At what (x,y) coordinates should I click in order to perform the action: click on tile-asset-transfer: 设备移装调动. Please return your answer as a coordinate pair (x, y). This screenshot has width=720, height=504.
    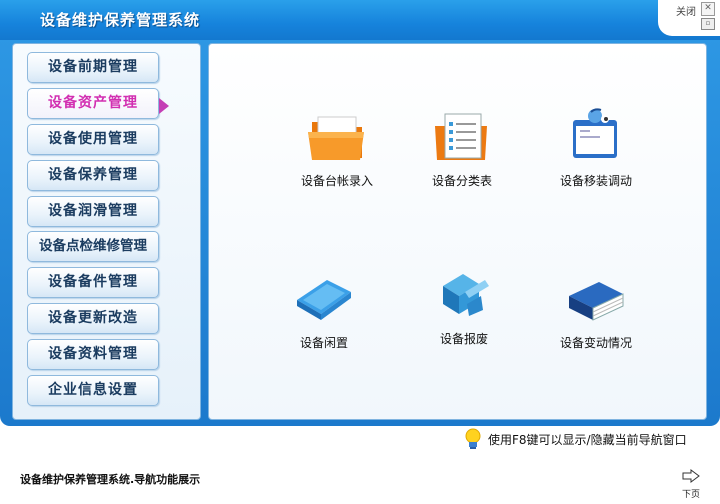
    Looking at the image, I should click on (596, 148).